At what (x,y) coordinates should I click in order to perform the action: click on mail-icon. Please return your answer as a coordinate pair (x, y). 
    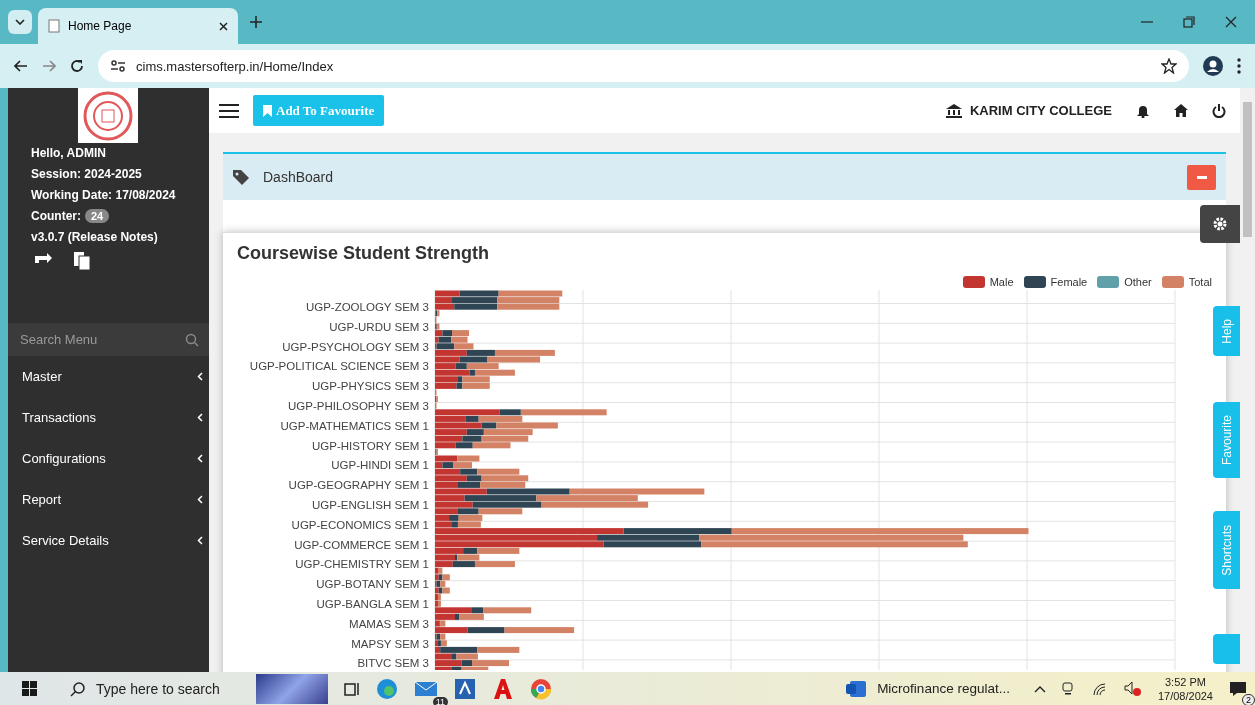
    Looking at the image, I should click on (426, 688).